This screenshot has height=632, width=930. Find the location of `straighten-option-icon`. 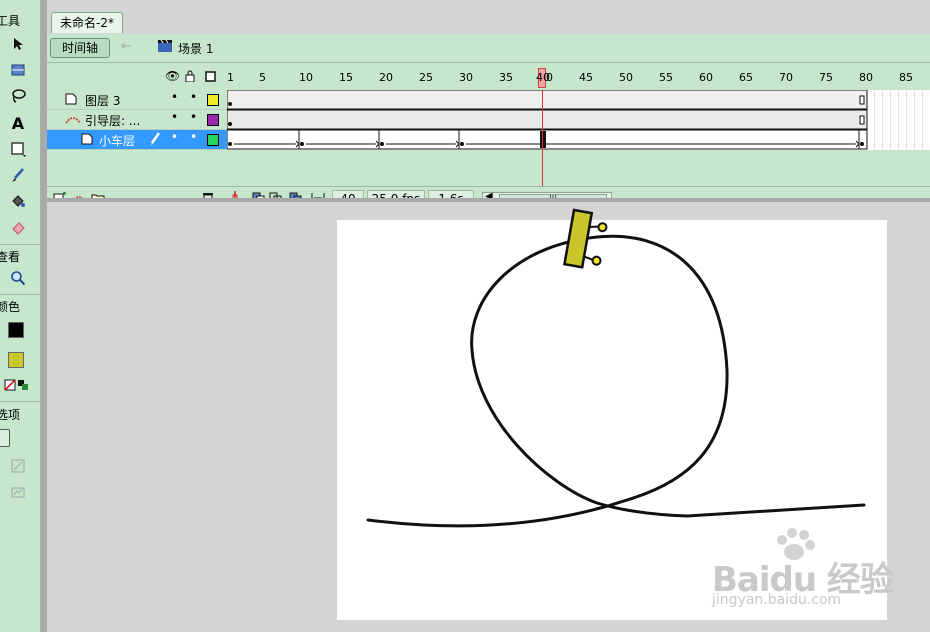

straighten-option-icon is located at coordinates (18, 492).